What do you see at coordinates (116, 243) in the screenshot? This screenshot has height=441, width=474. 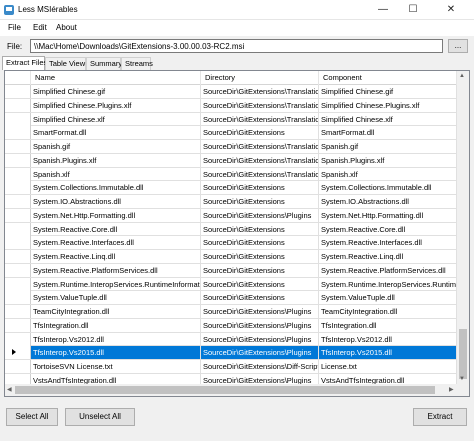 I see `cell-name: System.Reactive.Interfaces.dll` at bounding box center [116, 243].